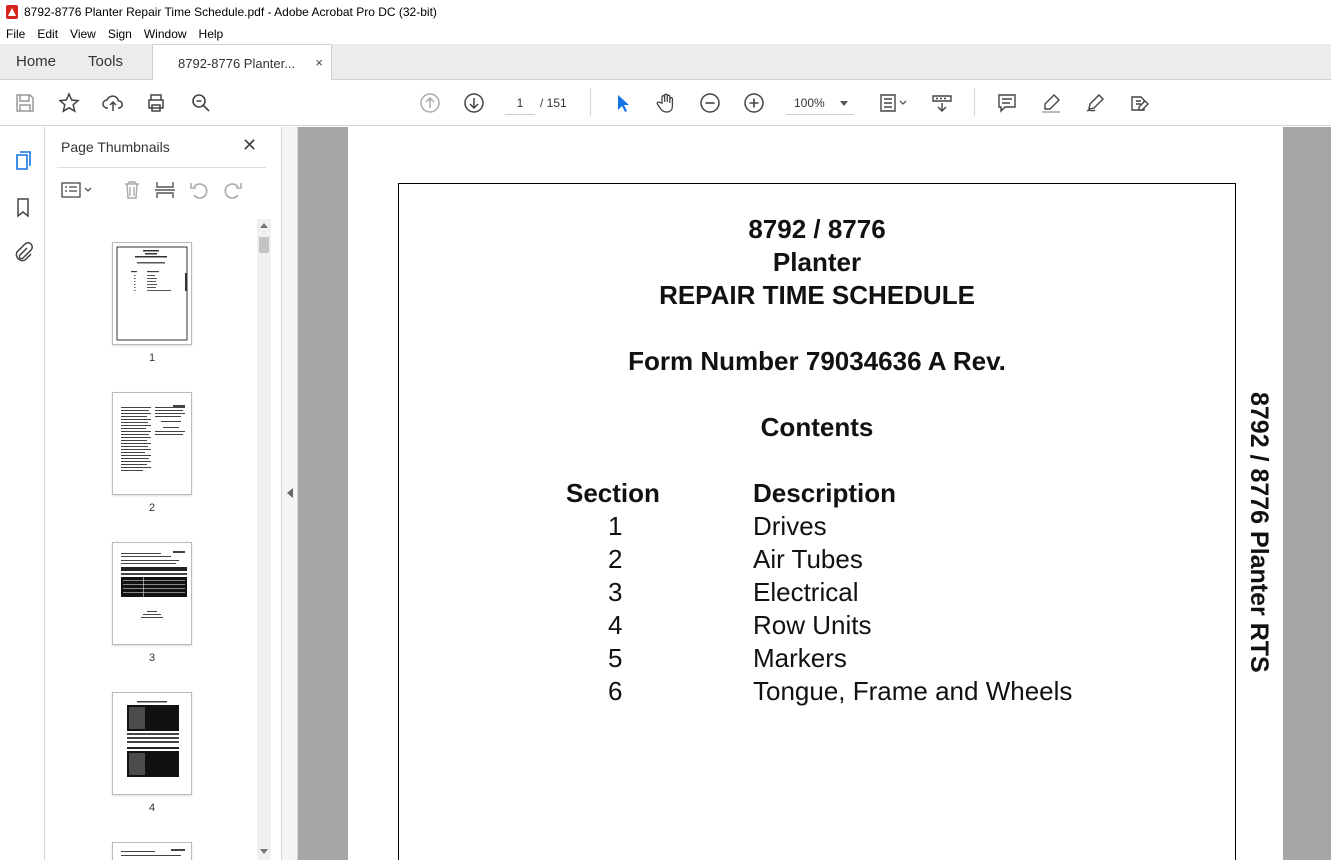  Describe the element at coordinates (199, 190) in the screenshot. I see `rotate-left-icon` at that location.